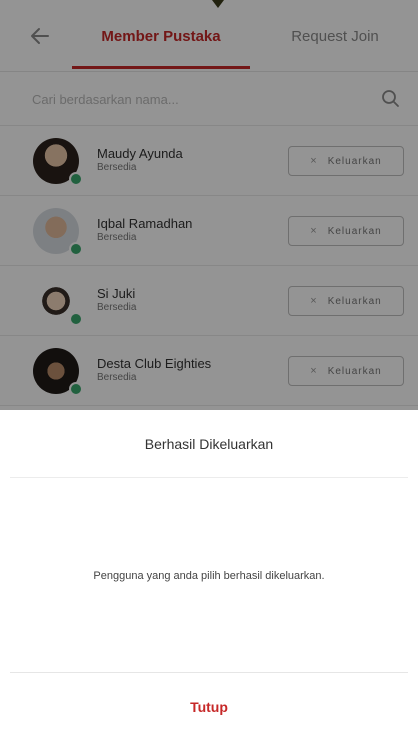 The width and height of the screenshot is (418, 741). I want to click on dialog-title: Berhasil Dikeluarkan, so click(209, 444).